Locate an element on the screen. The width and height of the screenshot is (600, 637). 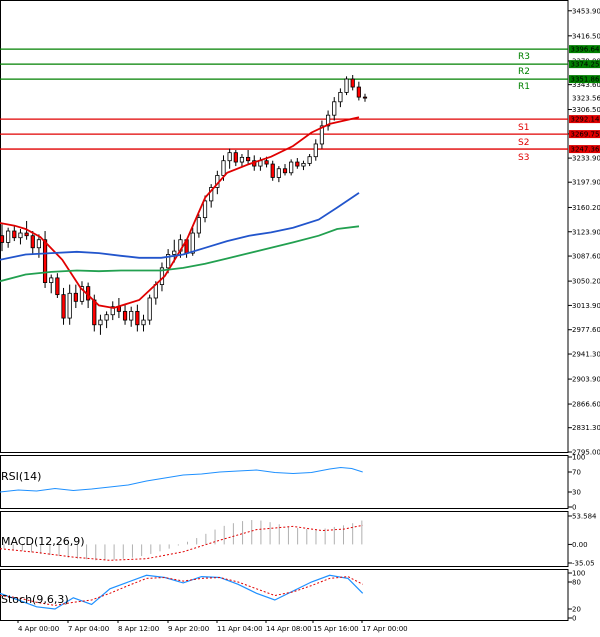
level-name-r1: R1 is located at coordinates (524, 87).